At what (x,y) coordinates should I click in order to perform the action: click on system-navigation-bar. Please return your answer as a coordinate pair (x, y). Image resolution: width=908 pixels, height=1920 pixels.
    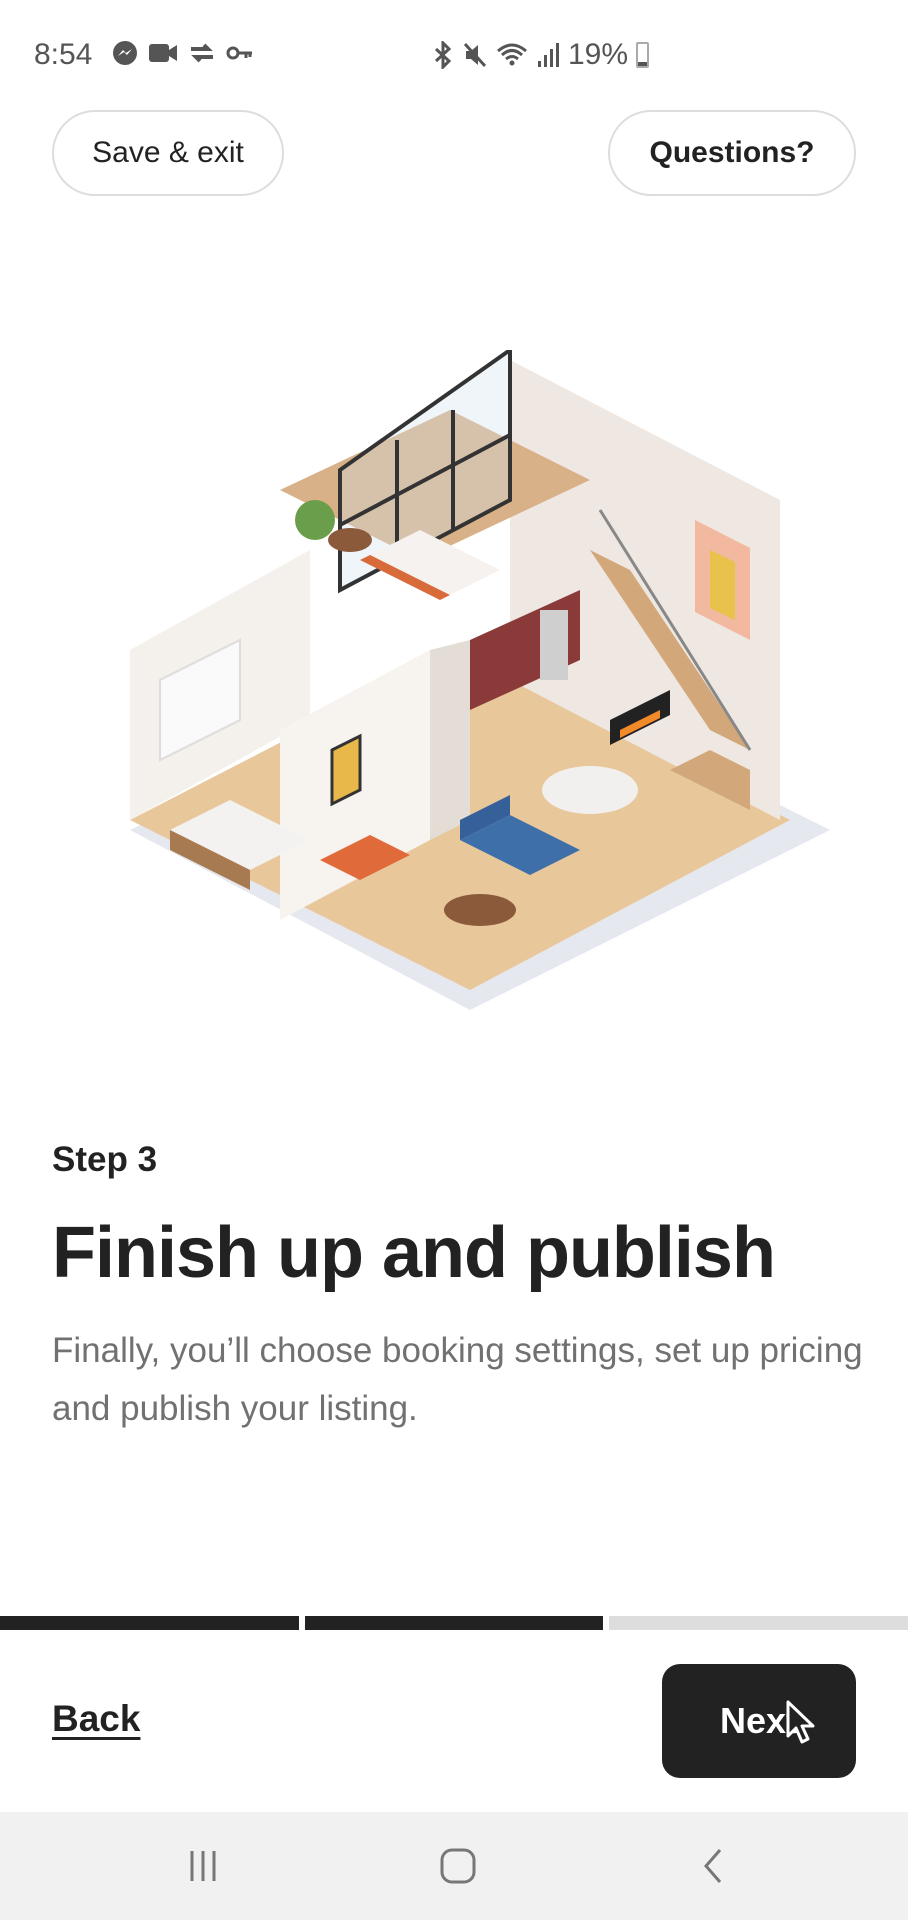
    Looking at the image, I should click on (454, 1866).